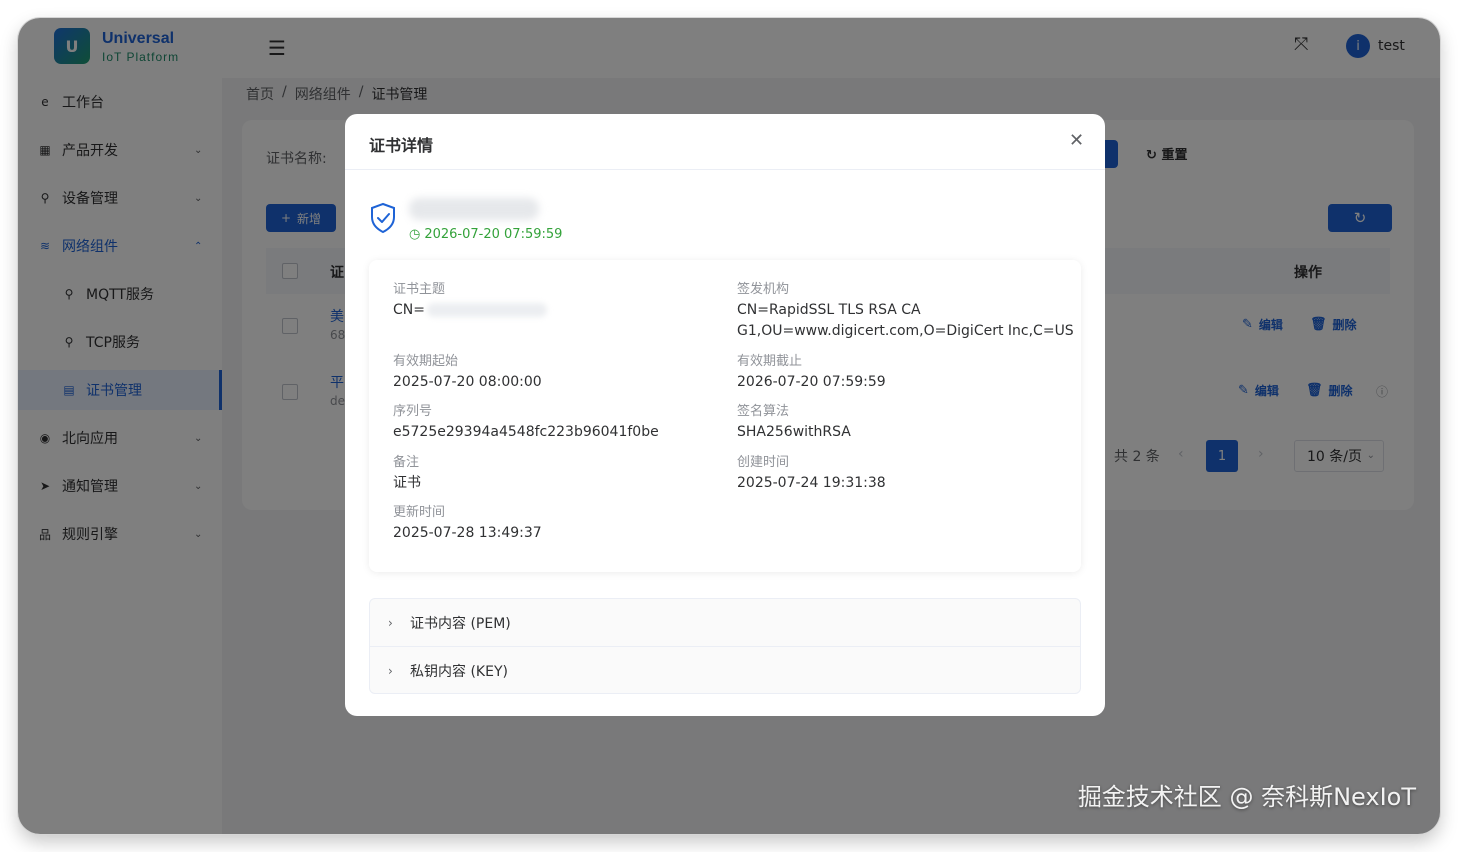  What do you see at coordinates (725, 142) in the screenshot?
I see `modal-header: 证书详情 ✕` at bounding box center [725, 142].